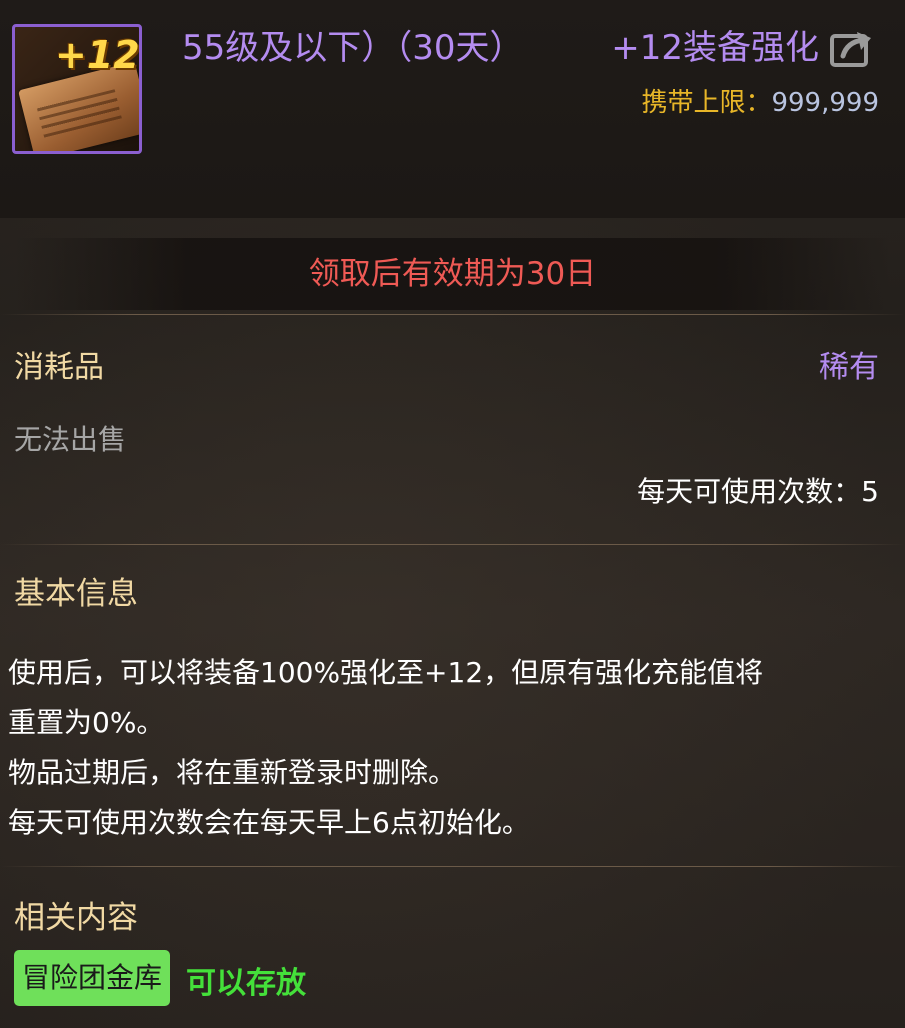  Describe the element at coordinates (353, 48) in the screenshot. I see `item-subtitle: 55级及以下）（30天）` at that location.